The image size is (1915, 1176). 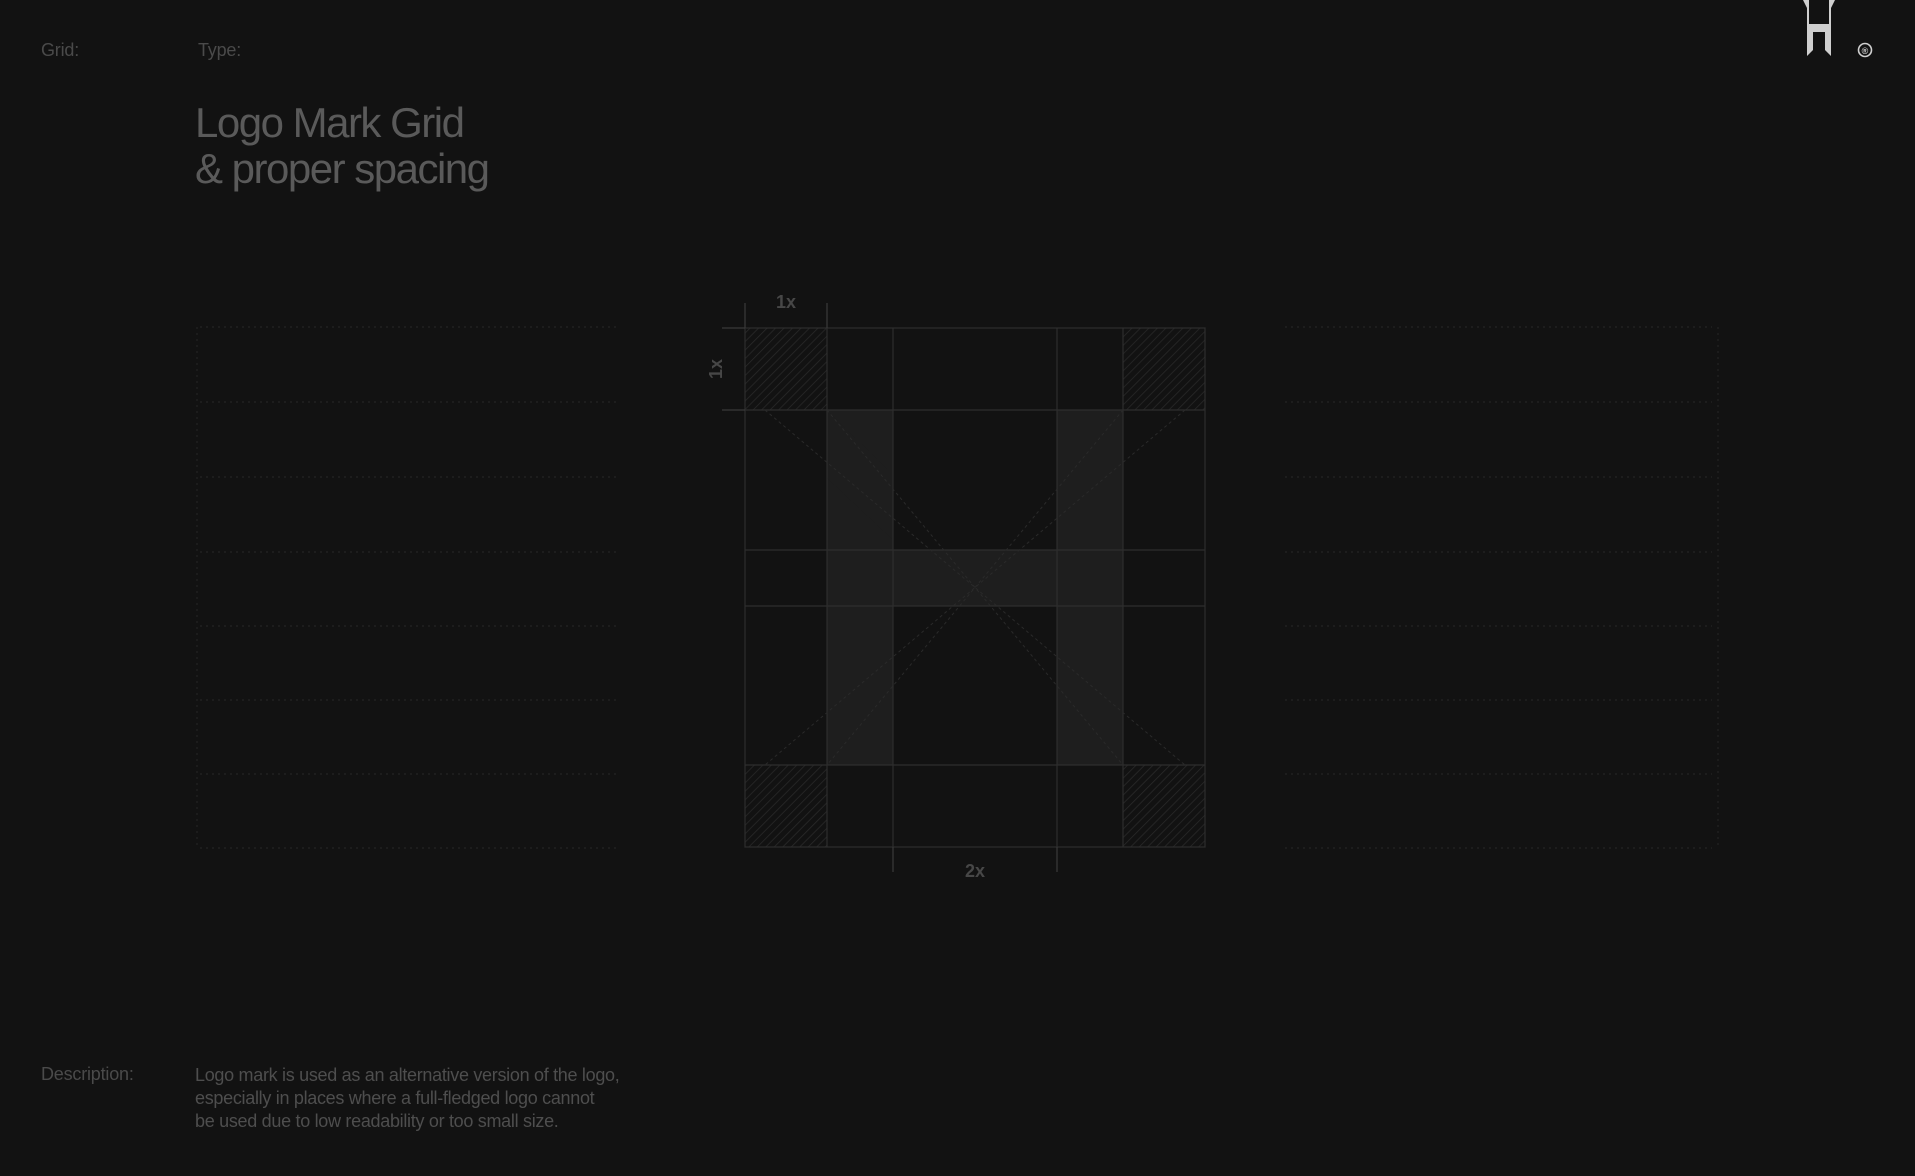 What do you see at coordinates (87, 1074) in the screenshot?
I see `description-label: Description:` at bounding box center [87, 1074].